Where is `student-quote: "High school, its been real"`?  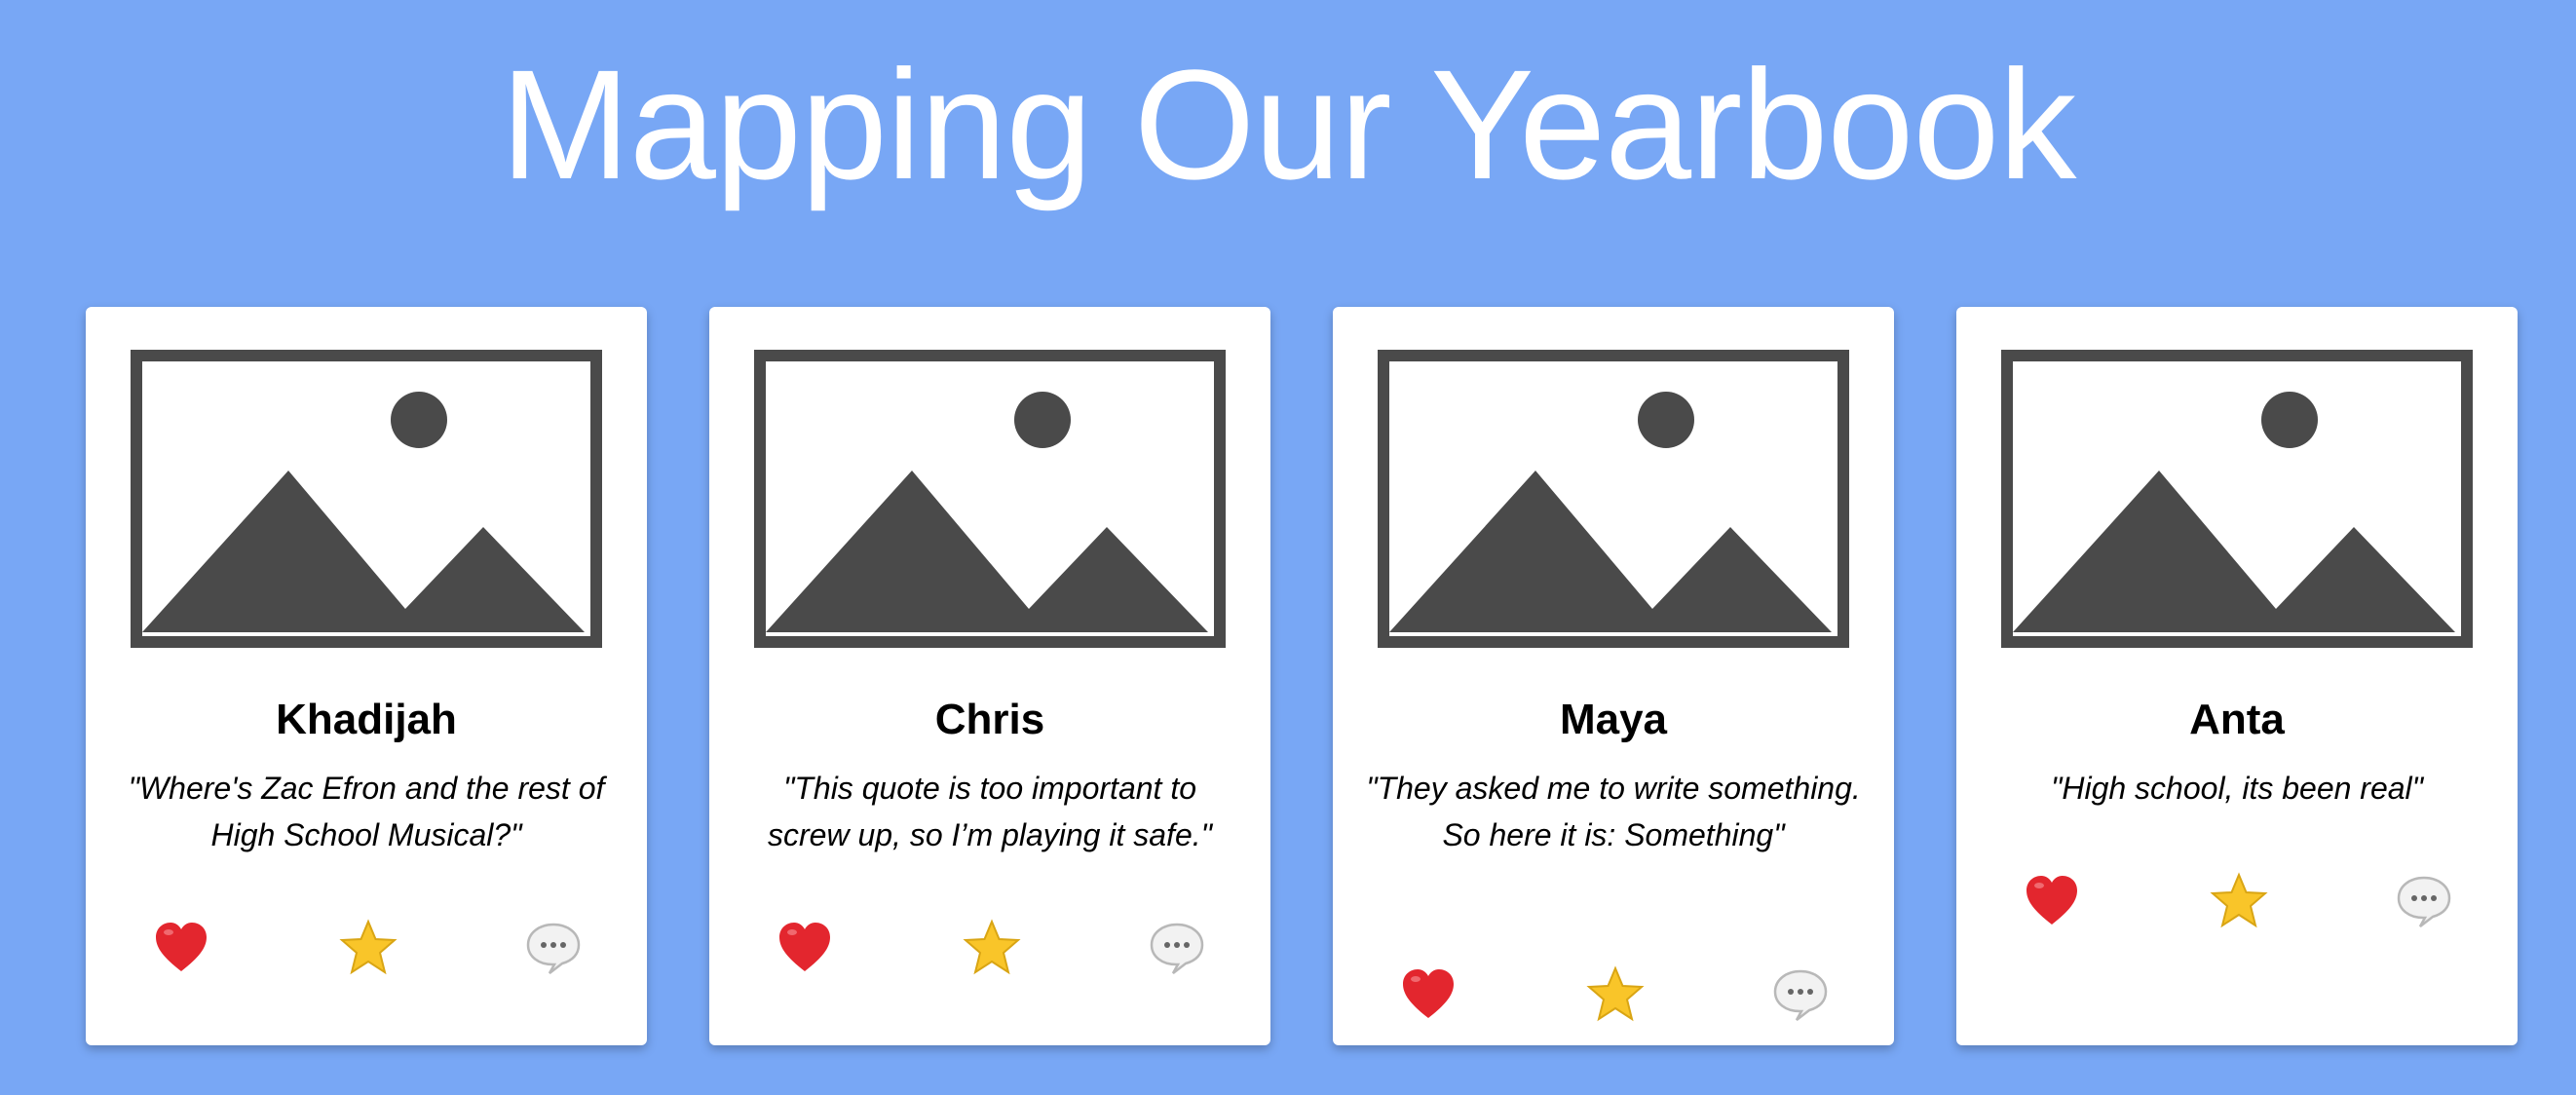 student-quote: "High school, its been real" is located at coordinates (2237, 789).